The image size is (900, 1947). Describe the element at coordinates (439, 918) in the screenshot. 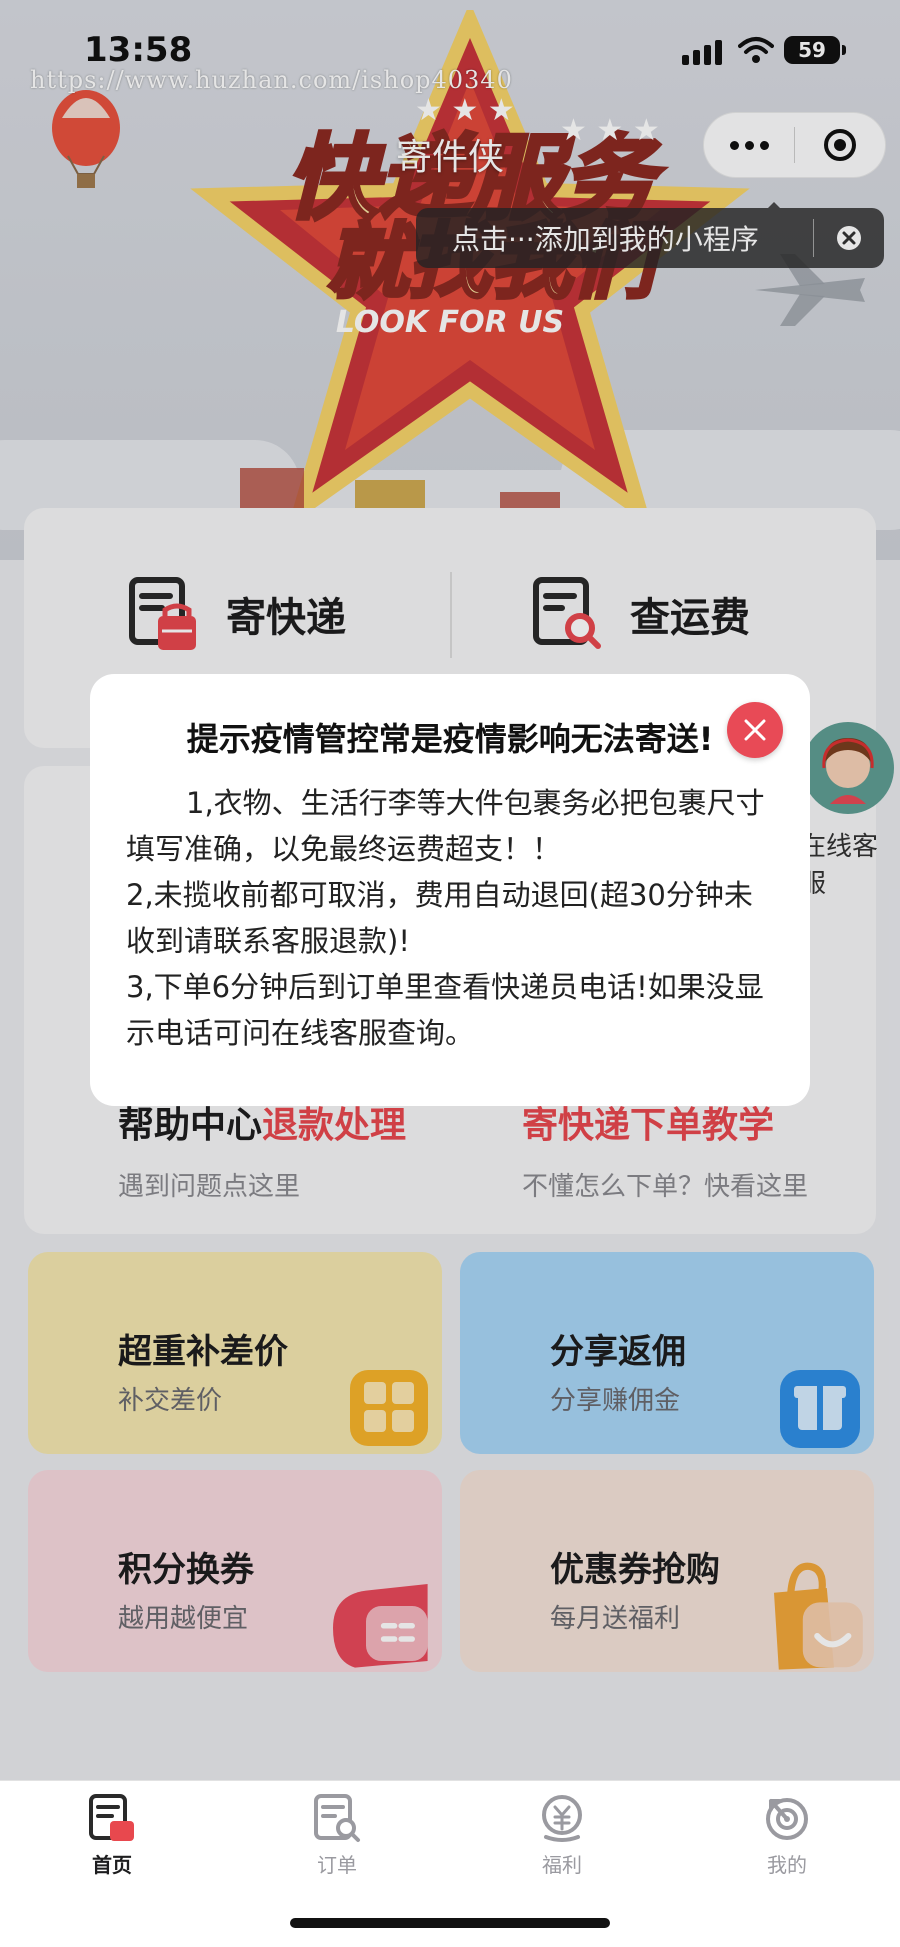

I see `modal-line-2: 2,未揽收前都可取消，费用自动退回(超30分钟未收到请联系客服退款)!` at that location.